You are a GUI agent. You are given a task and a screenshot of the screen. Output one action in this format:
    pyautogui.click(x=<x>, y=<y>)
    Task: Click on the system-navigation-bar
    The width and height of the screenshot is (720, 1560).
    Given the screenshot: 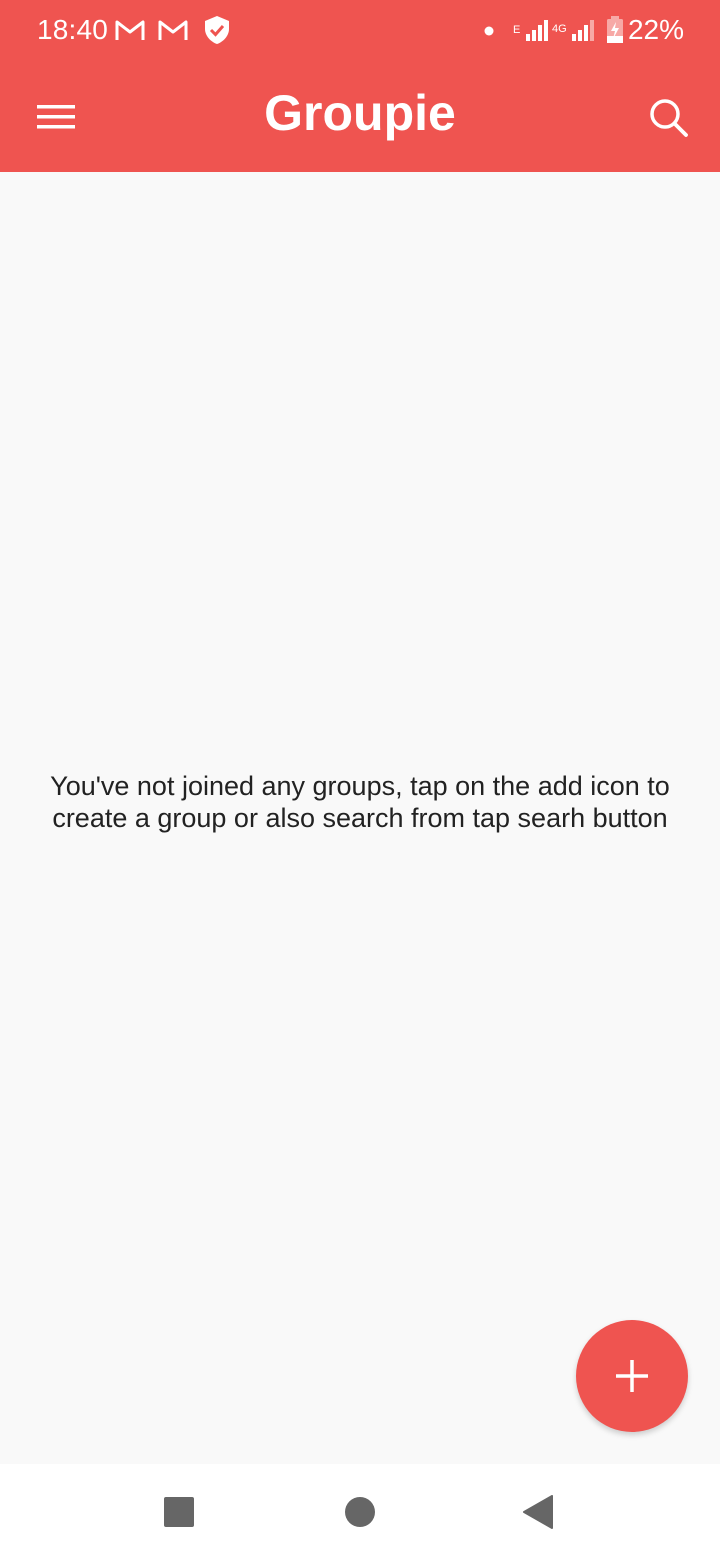 What is the action you would take?
    pyautogui.click(x=360, y=1512)
    